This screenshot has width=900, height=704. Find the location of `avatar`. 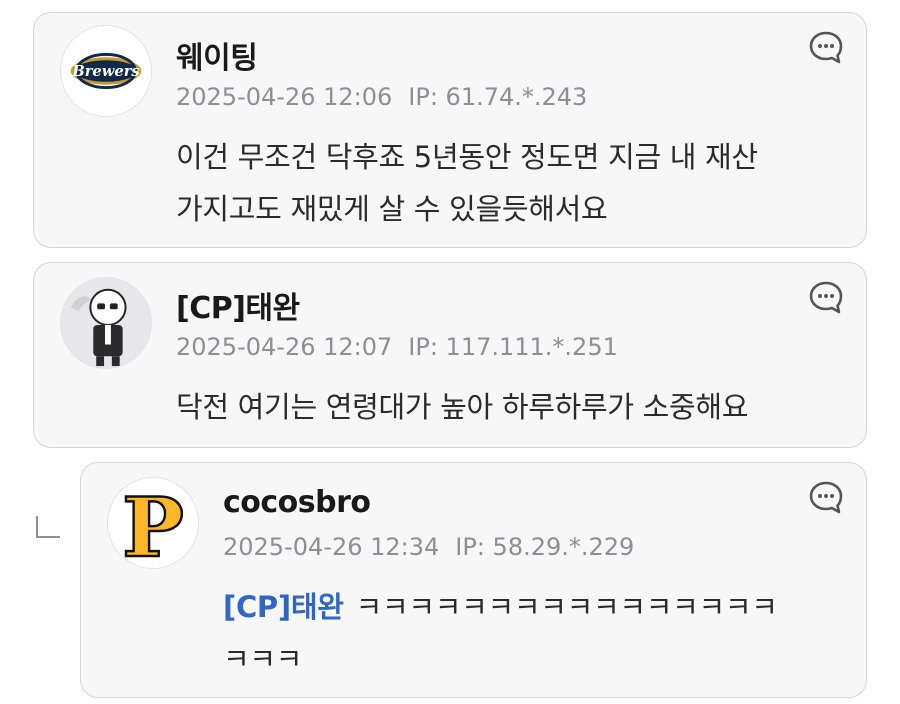

avatar is located at coordinates (106, 323).